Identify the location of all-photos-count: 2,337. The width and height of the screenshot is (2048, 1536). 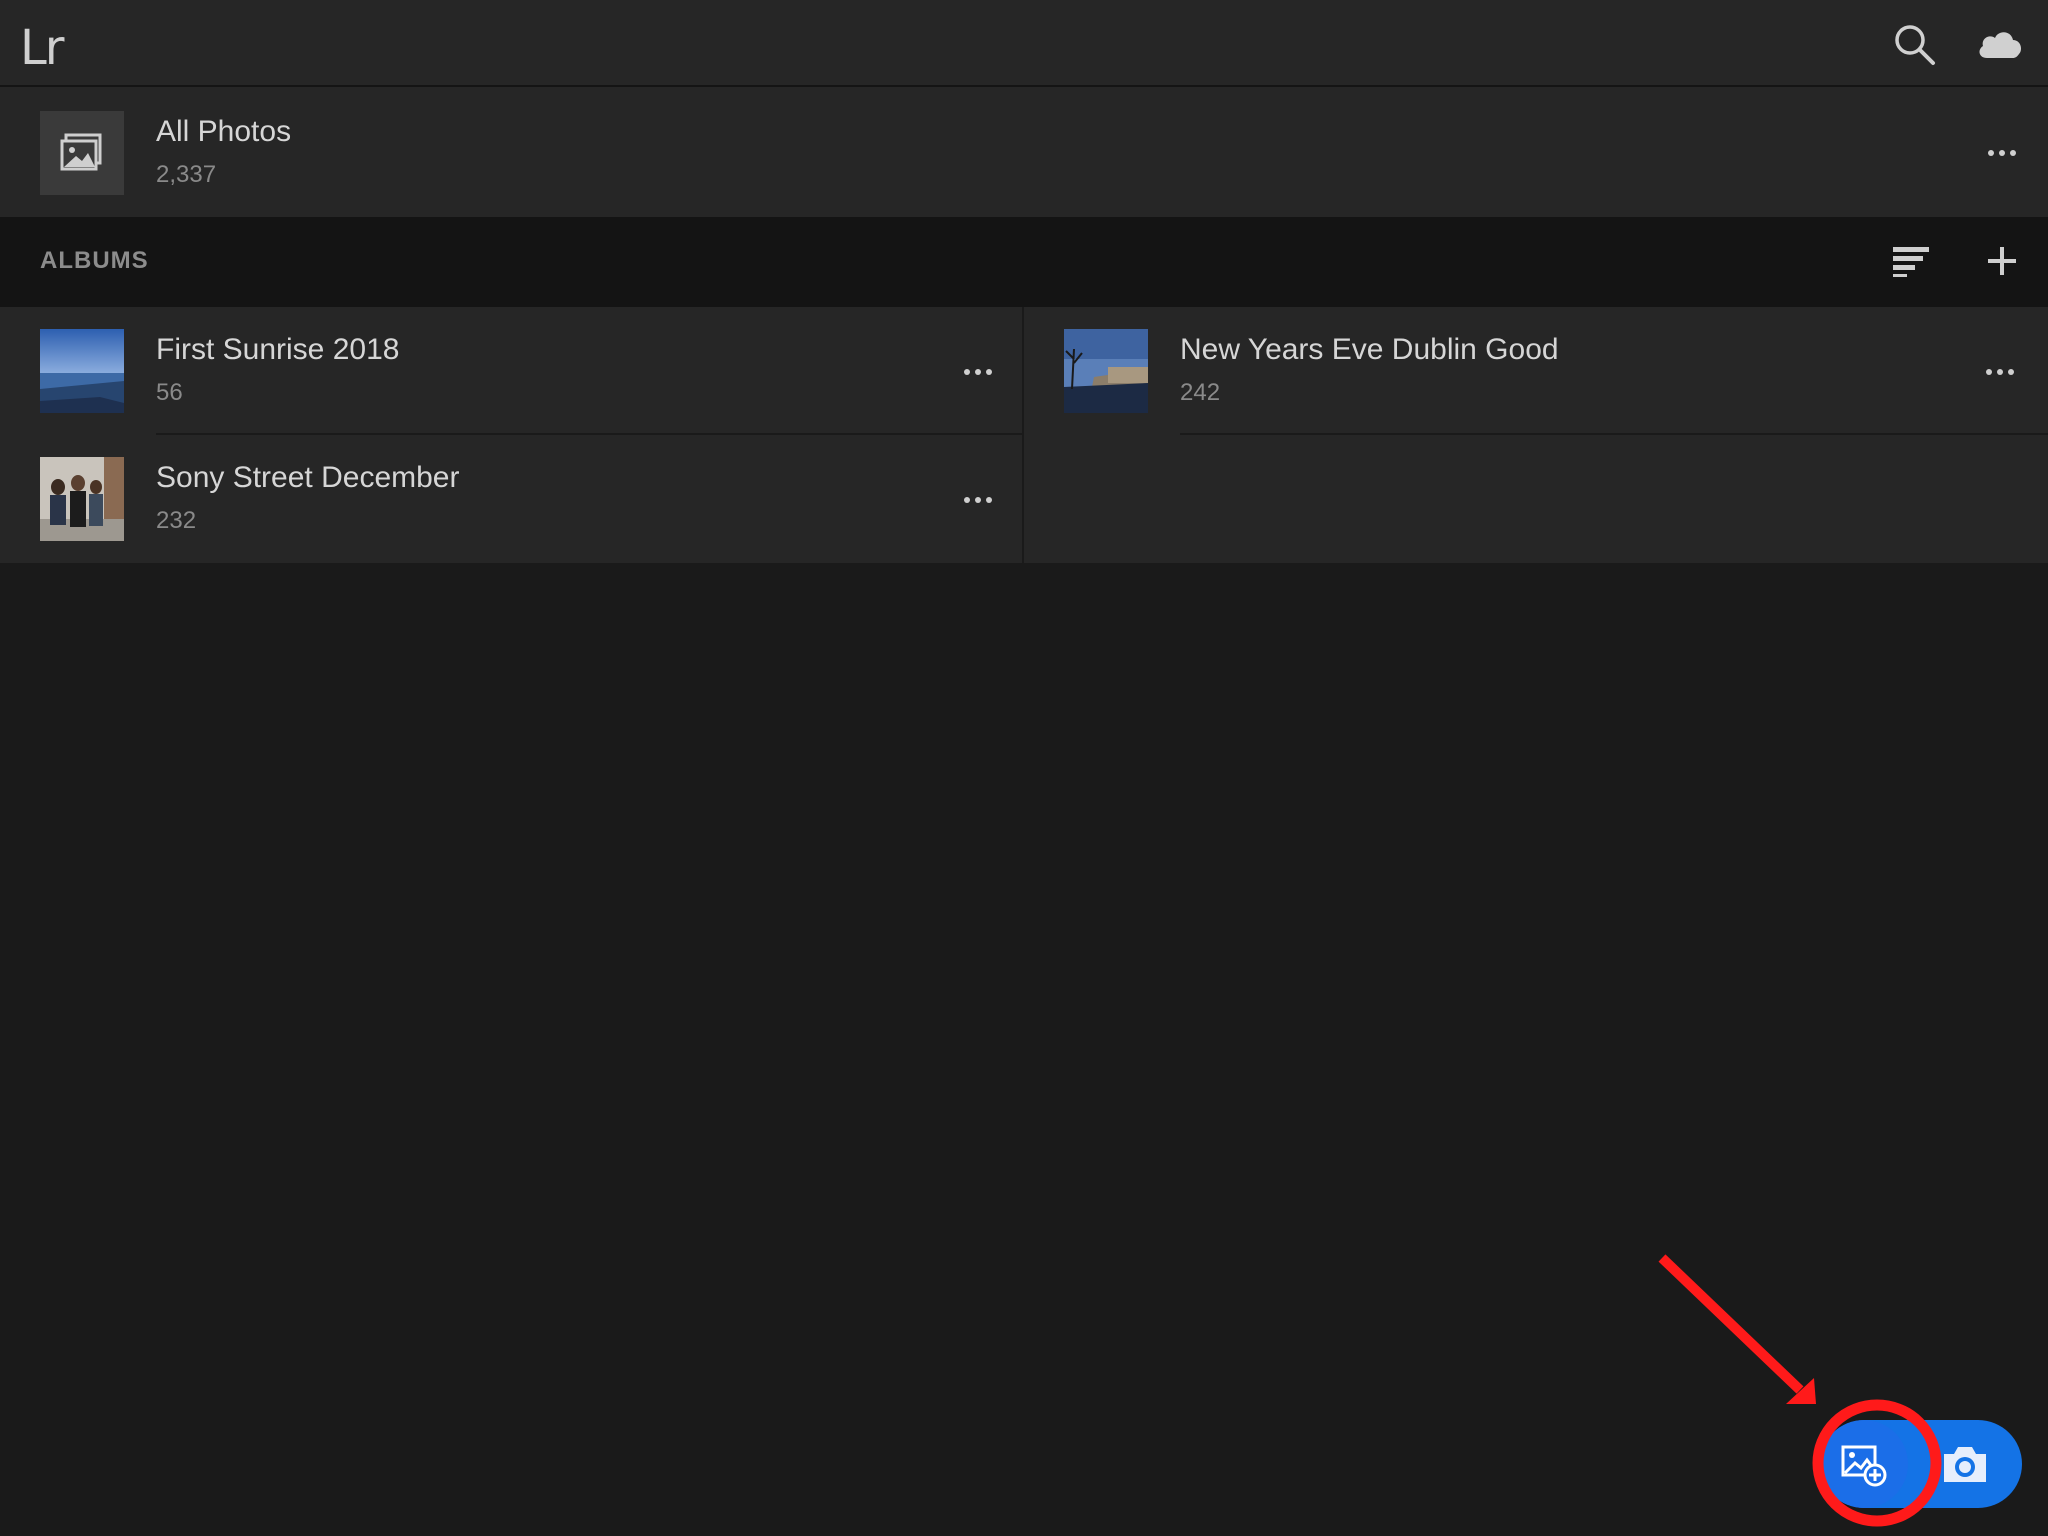
(186, 174).